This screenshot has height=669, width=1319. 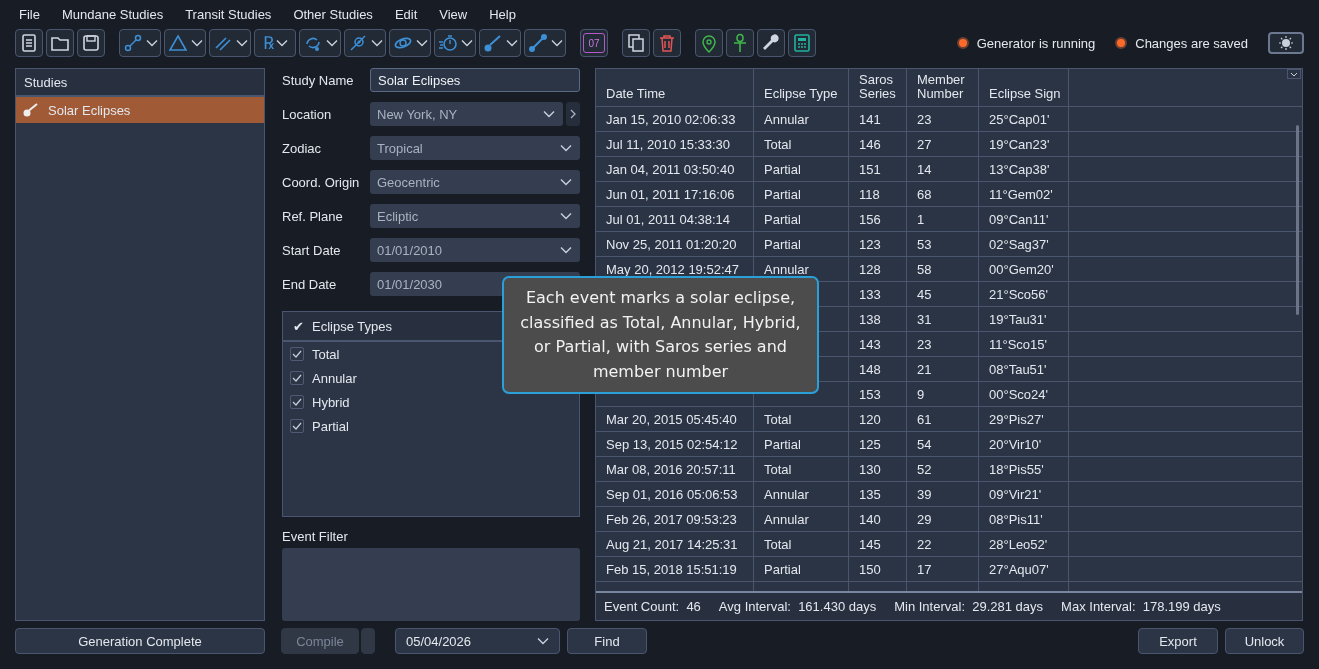 What do you see at coordinates (268, 43) in the screenshot?
I see `prescription-symbol: ℞` at bounding box center [268, 43].